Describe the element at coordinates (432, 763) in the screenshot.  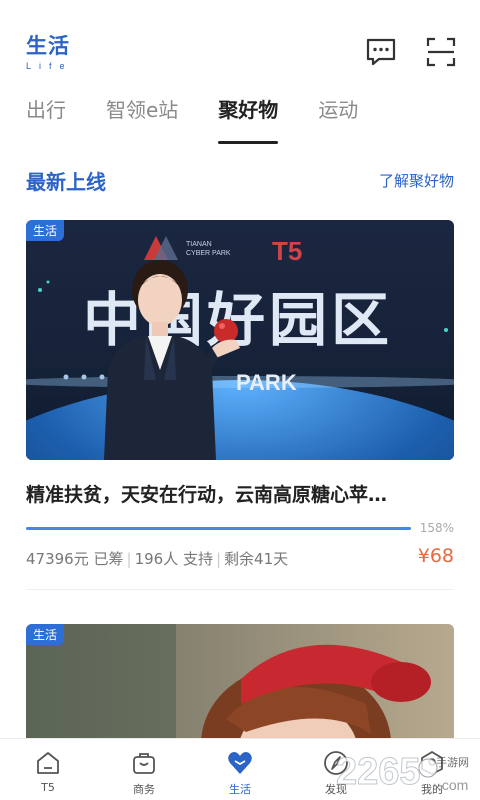
I see `user-icon` at that location.